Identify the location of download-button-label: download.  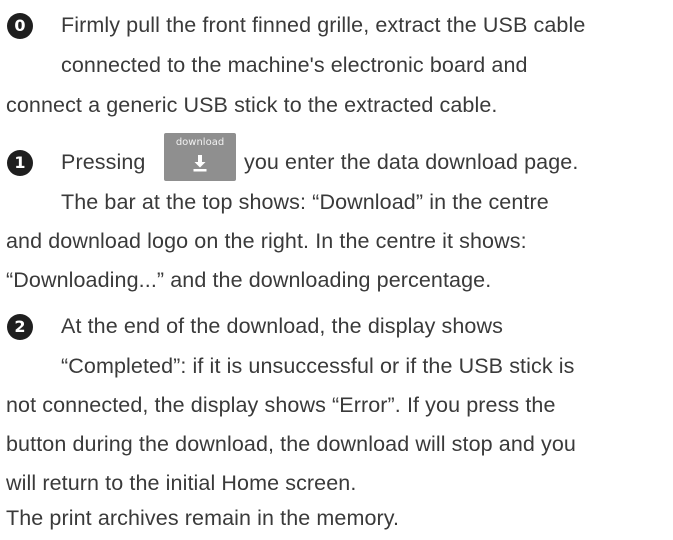
(200, 142).